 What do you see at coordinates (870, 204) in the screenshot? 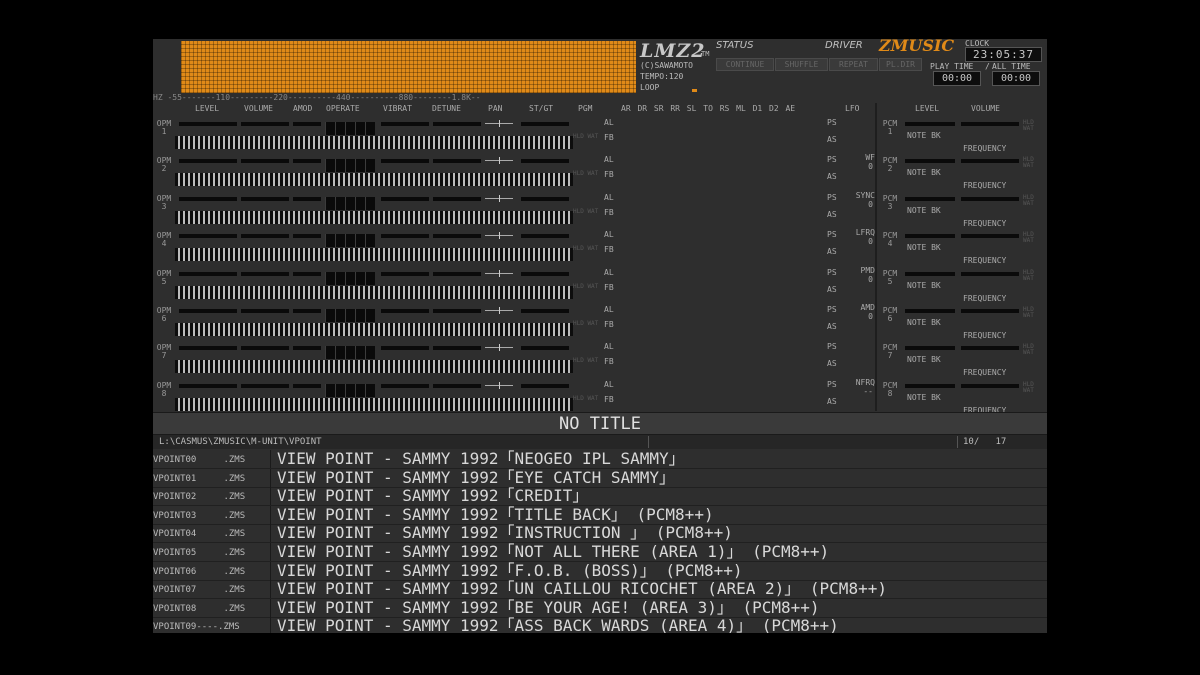
I see `lfo-param-value: 0` at bounding box center [870, 204].